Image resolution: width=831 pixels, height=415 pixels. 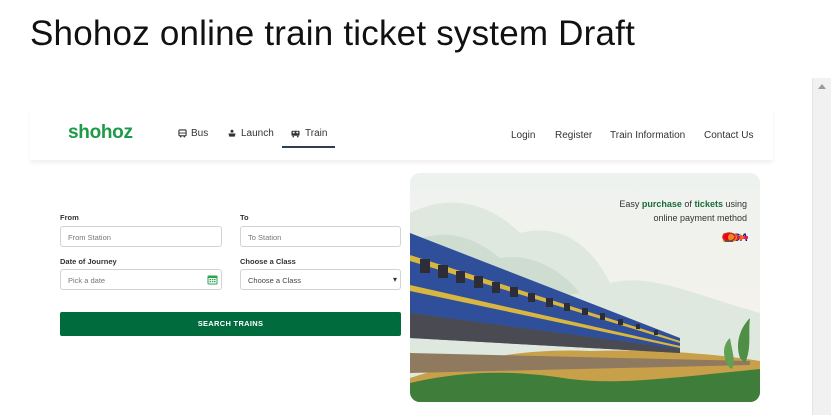 I want to click on date-placeholder: Pick a date, so click(x=87, y=280).